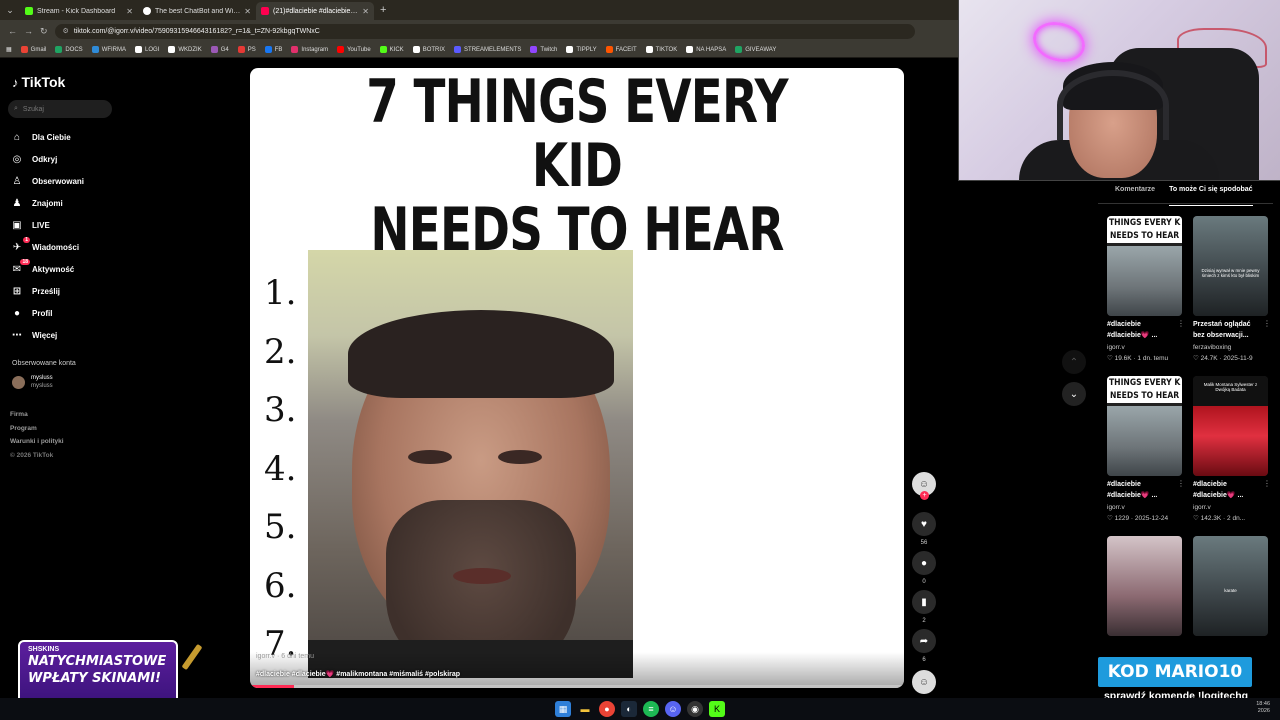  I want to click on bookmark-item: PS, so click(246, 49).